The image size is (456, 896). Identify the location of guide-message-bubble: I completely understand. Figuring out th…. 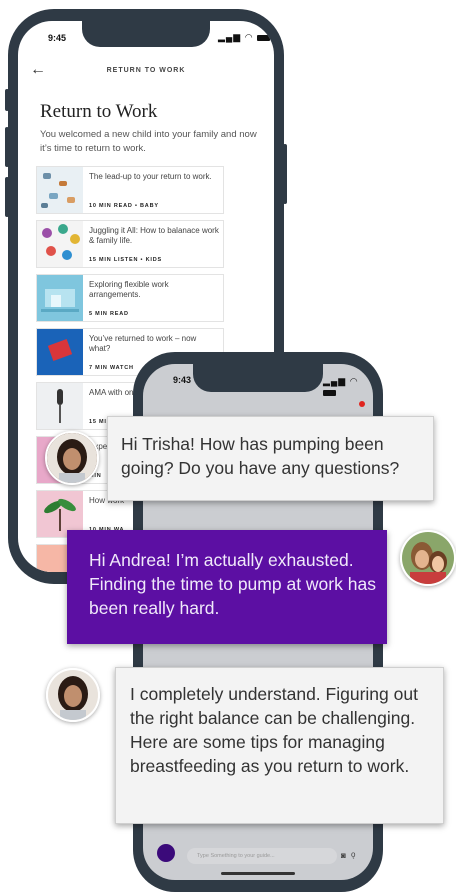
(279, 745).